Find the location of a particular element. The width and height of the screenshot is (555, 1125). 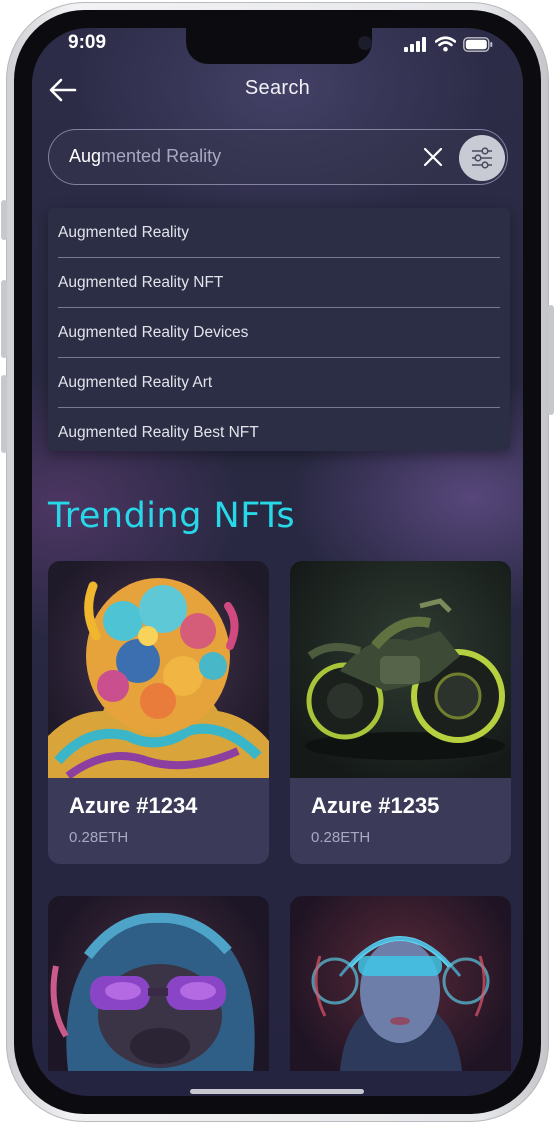

nft-card: Azure #1235 0.28ETH is located at coordinates (400, 712).